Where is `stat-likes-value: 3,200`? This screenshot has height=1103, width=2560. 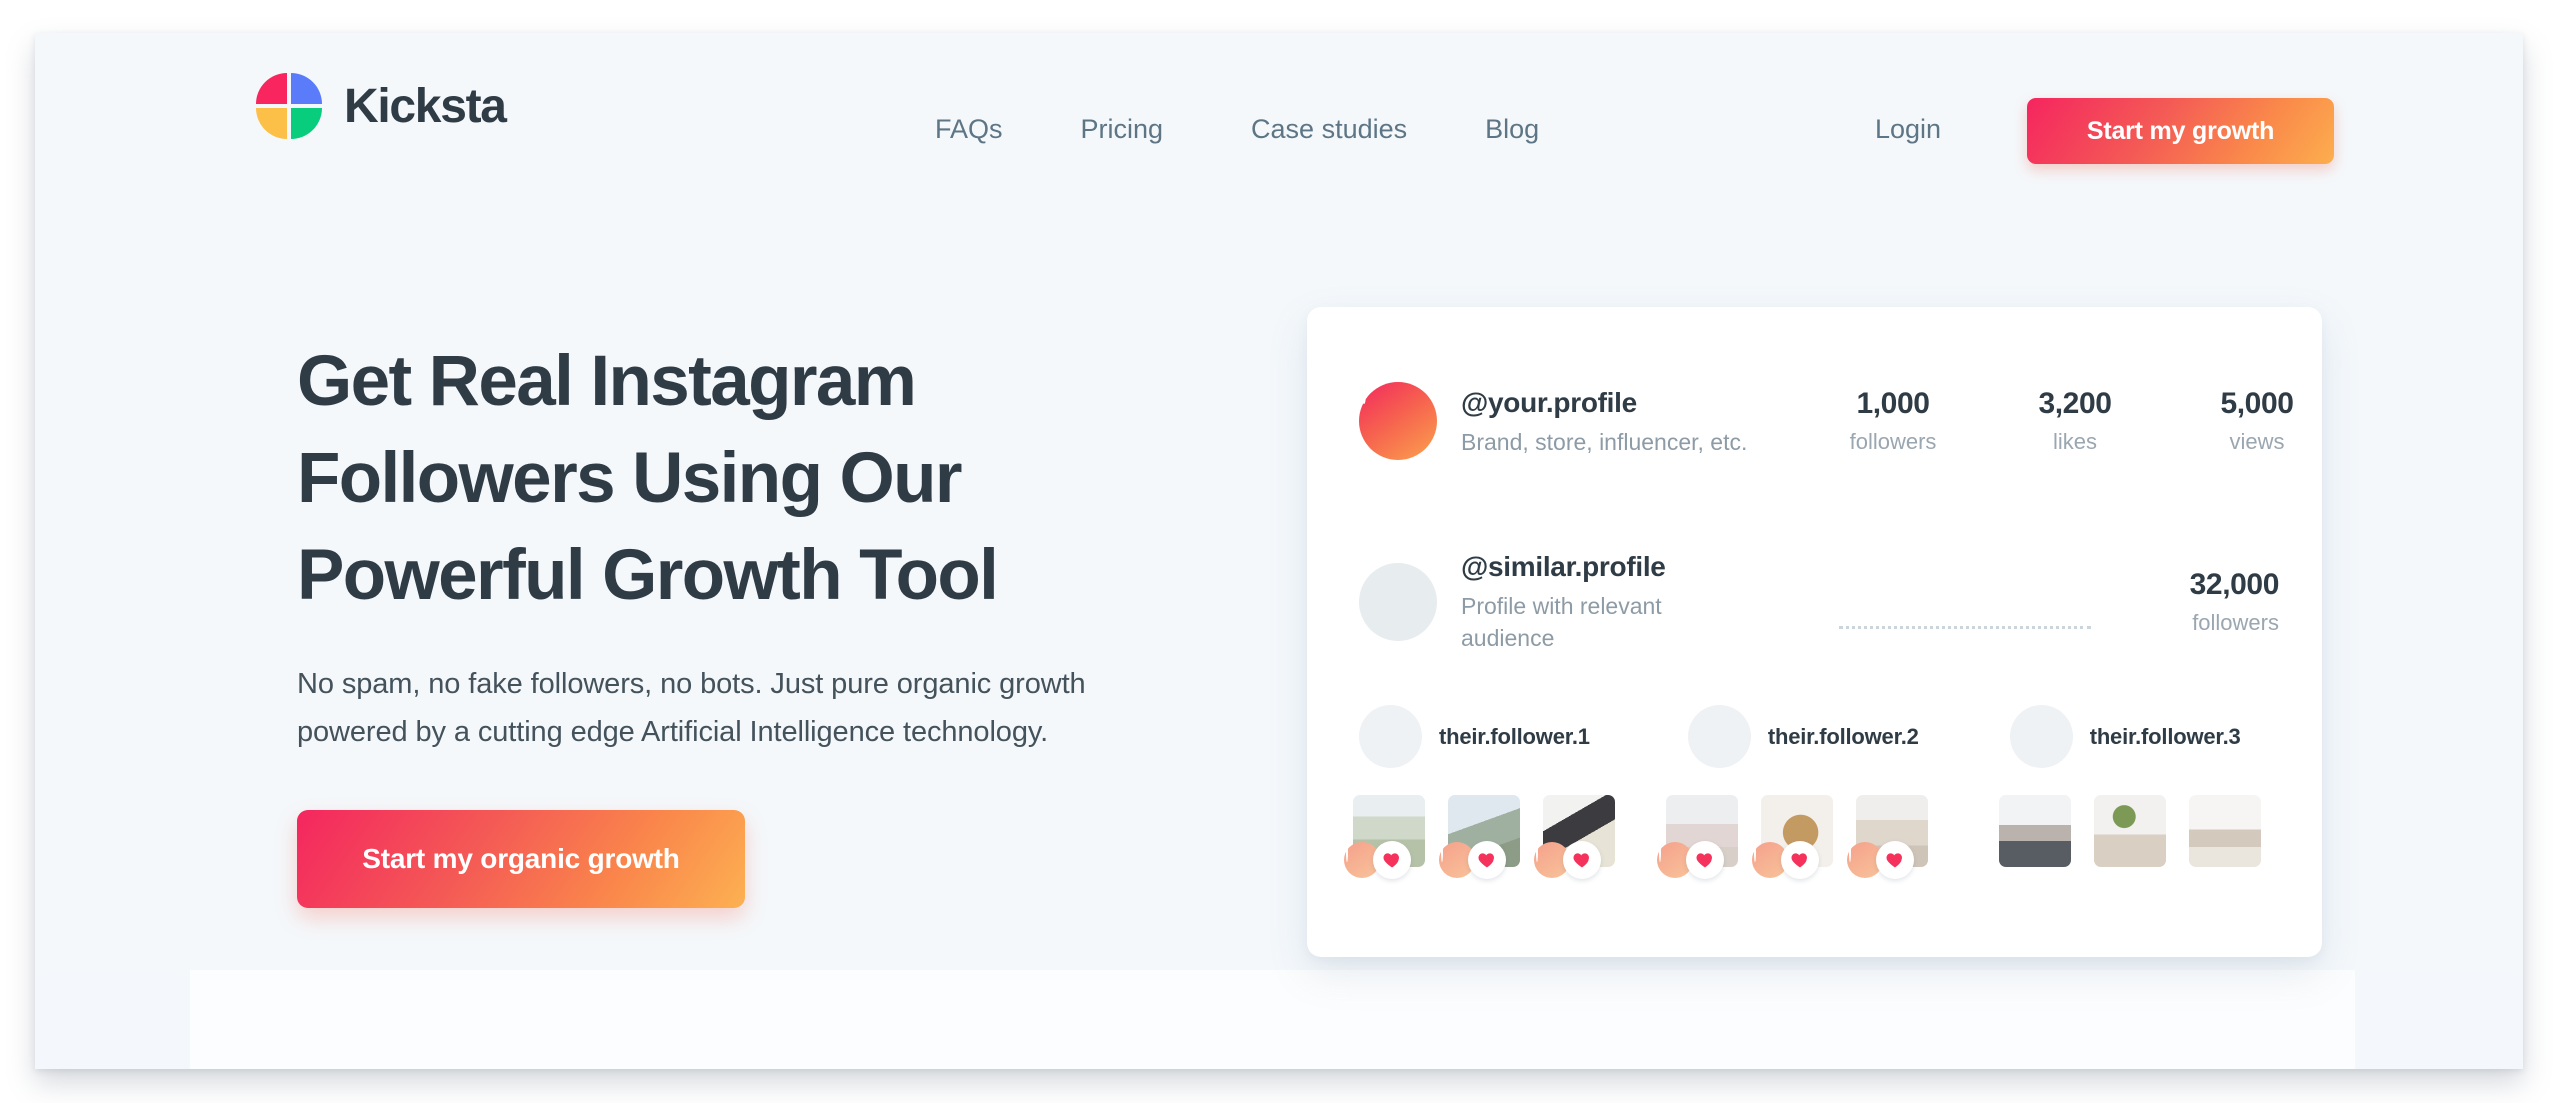 stat-likes-value: 3,200 is located at coordinates (2075, 403).